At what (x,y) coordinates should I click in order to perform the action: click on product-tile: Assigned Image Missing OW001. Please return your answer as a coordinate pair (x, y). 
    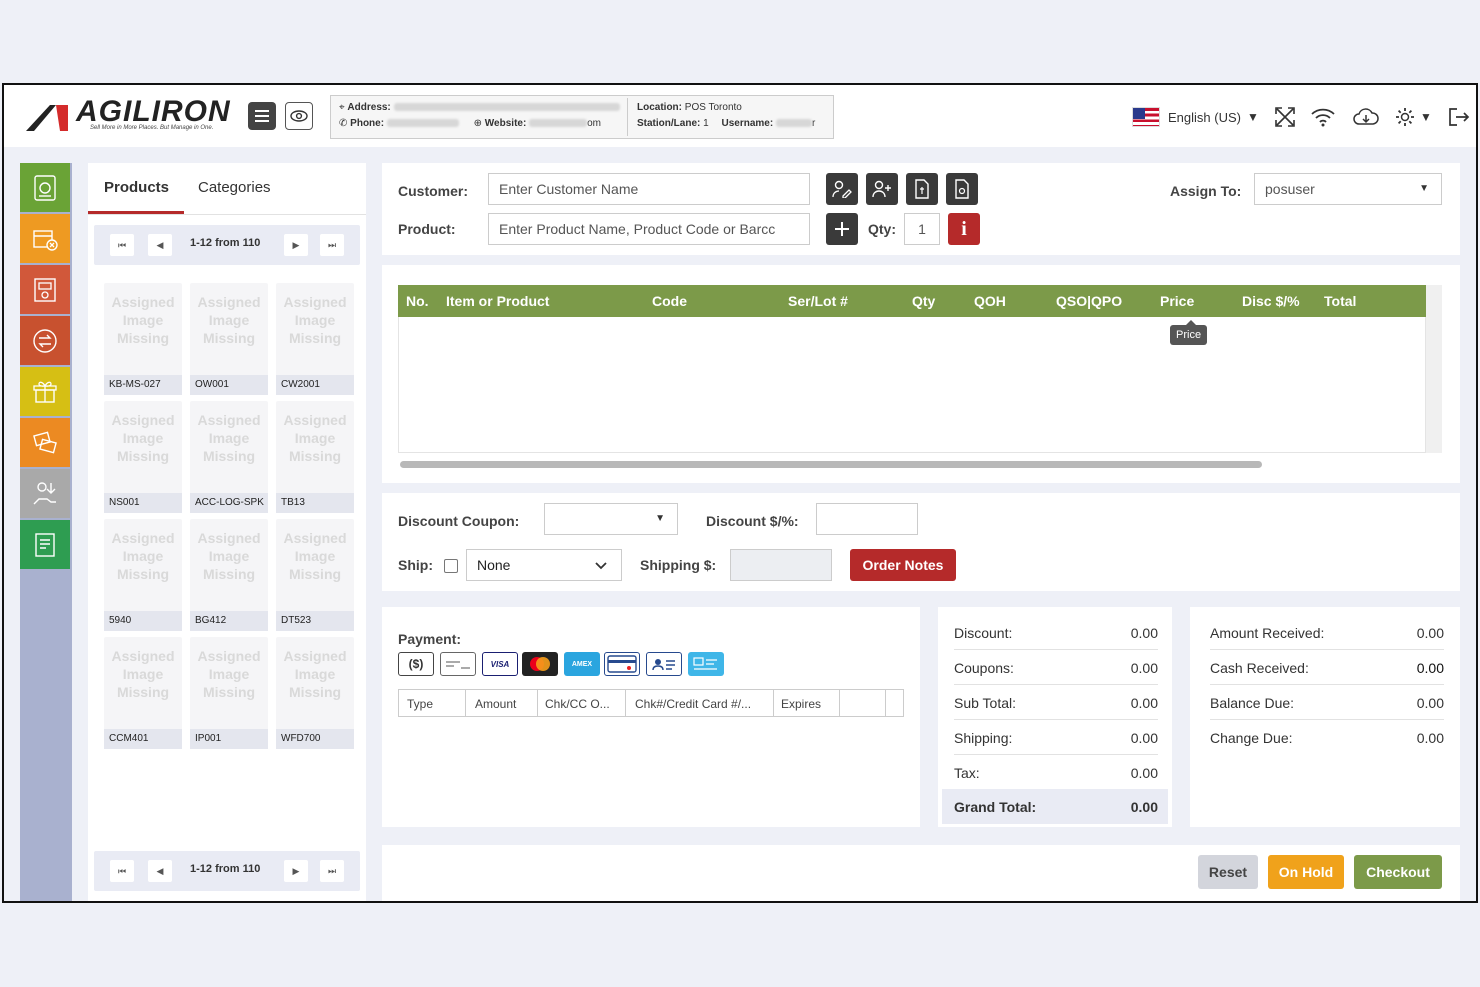
    Looking at the image, I should click on (229, 339).